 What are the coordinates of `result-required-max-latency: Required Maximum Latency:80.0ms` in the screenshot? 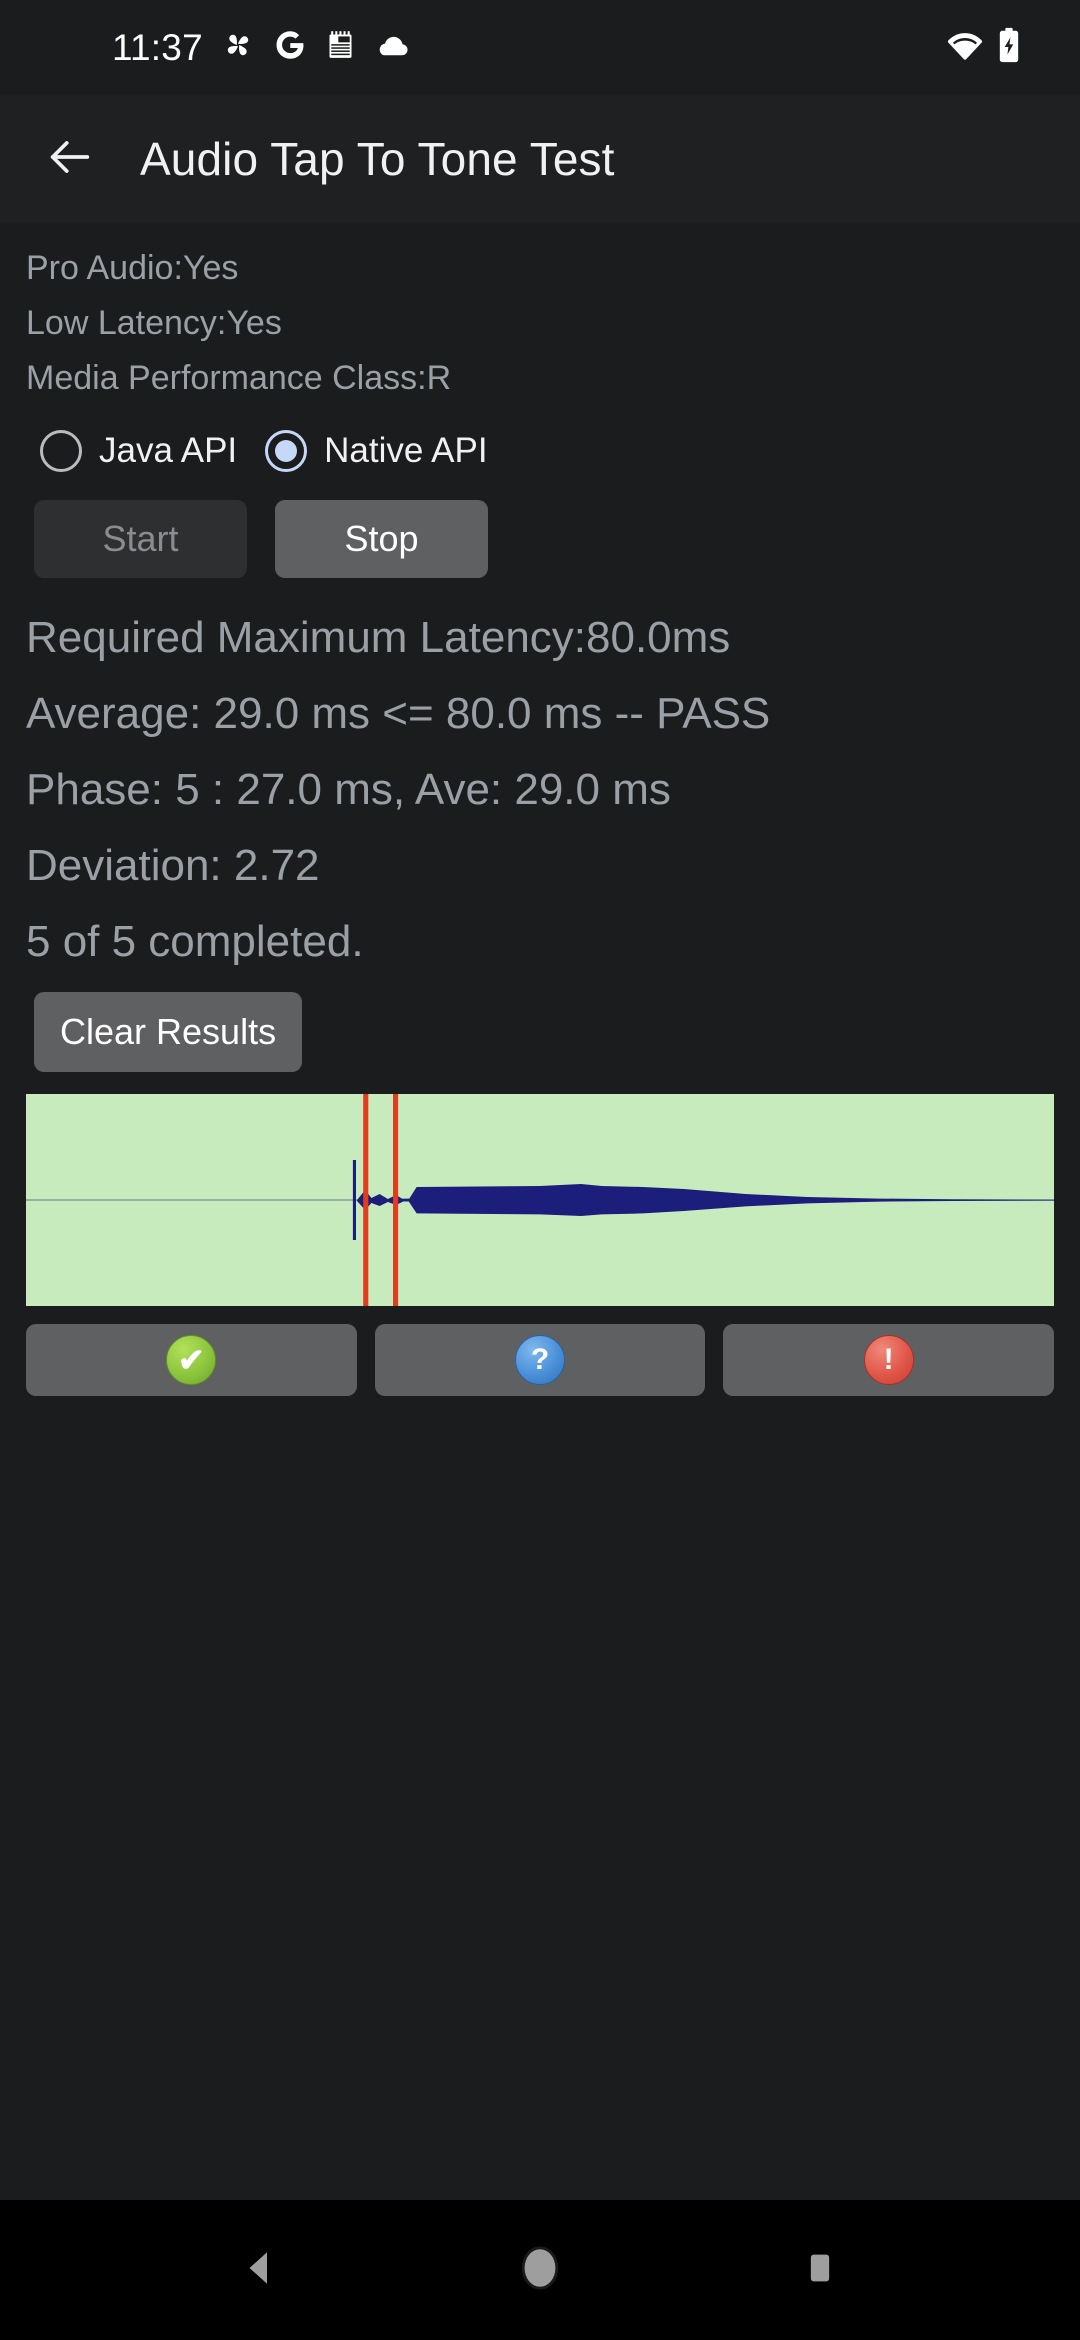 It's located at (378, 637).